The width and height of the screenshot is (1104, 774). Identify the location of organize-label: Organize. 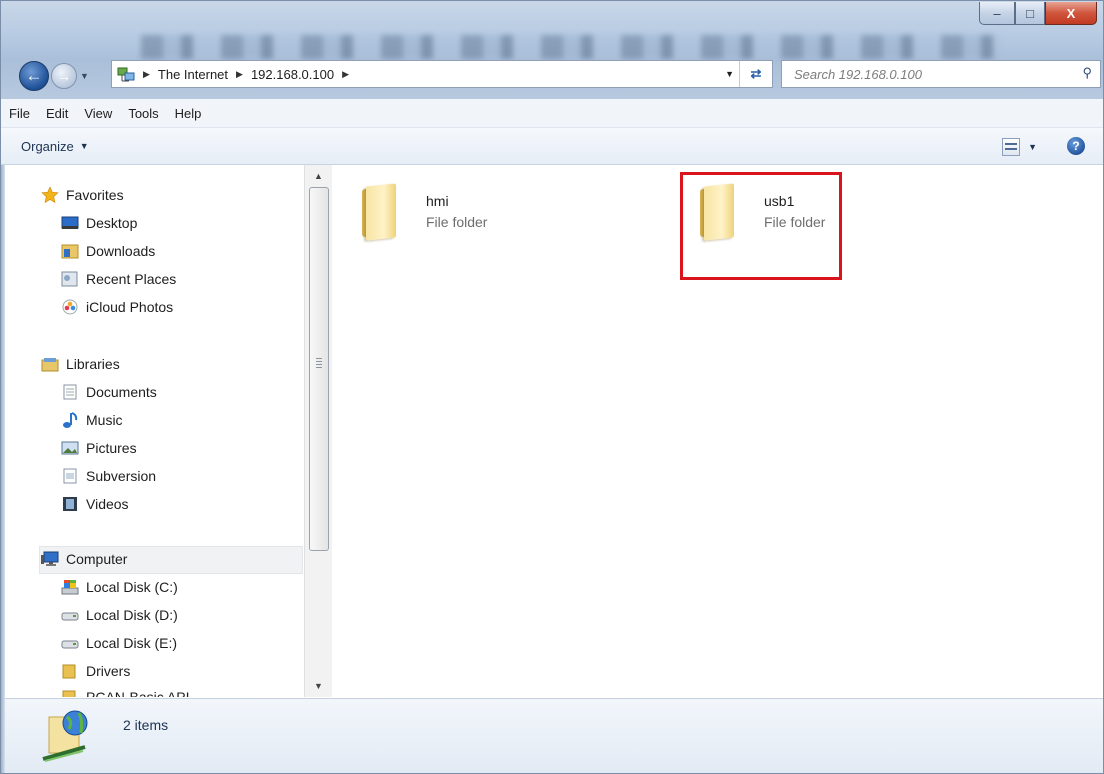
(47, 146).